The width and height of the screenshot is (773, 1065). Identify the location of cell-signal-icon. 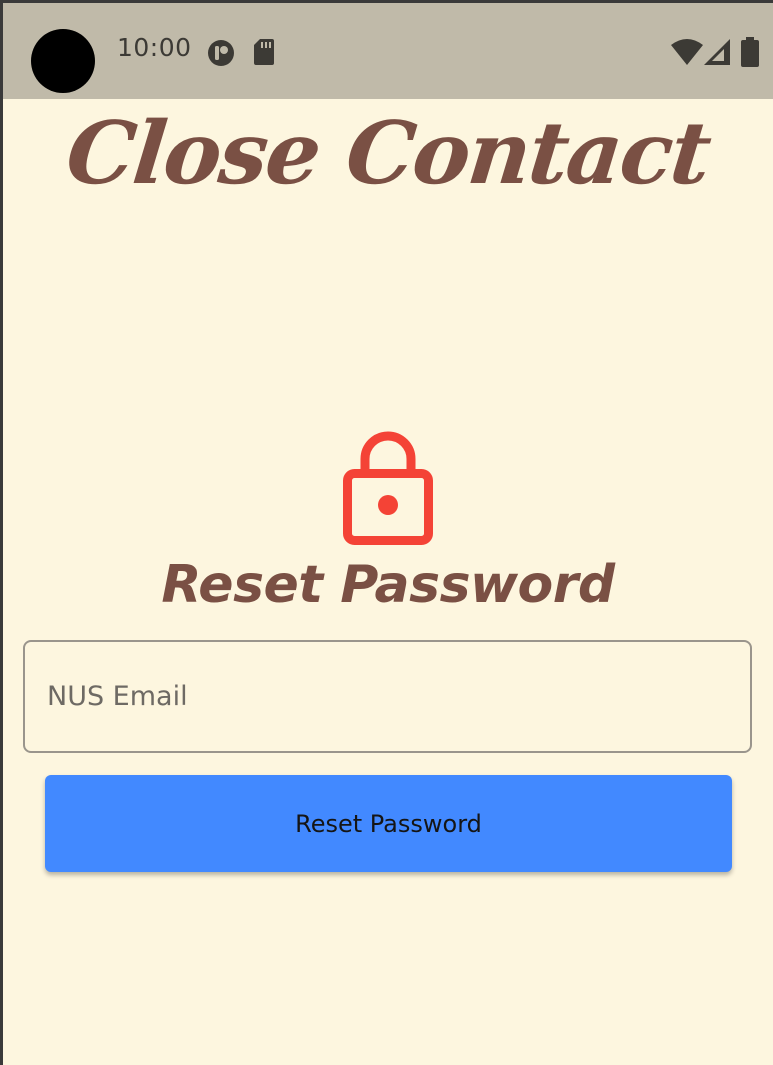
(717, 52).